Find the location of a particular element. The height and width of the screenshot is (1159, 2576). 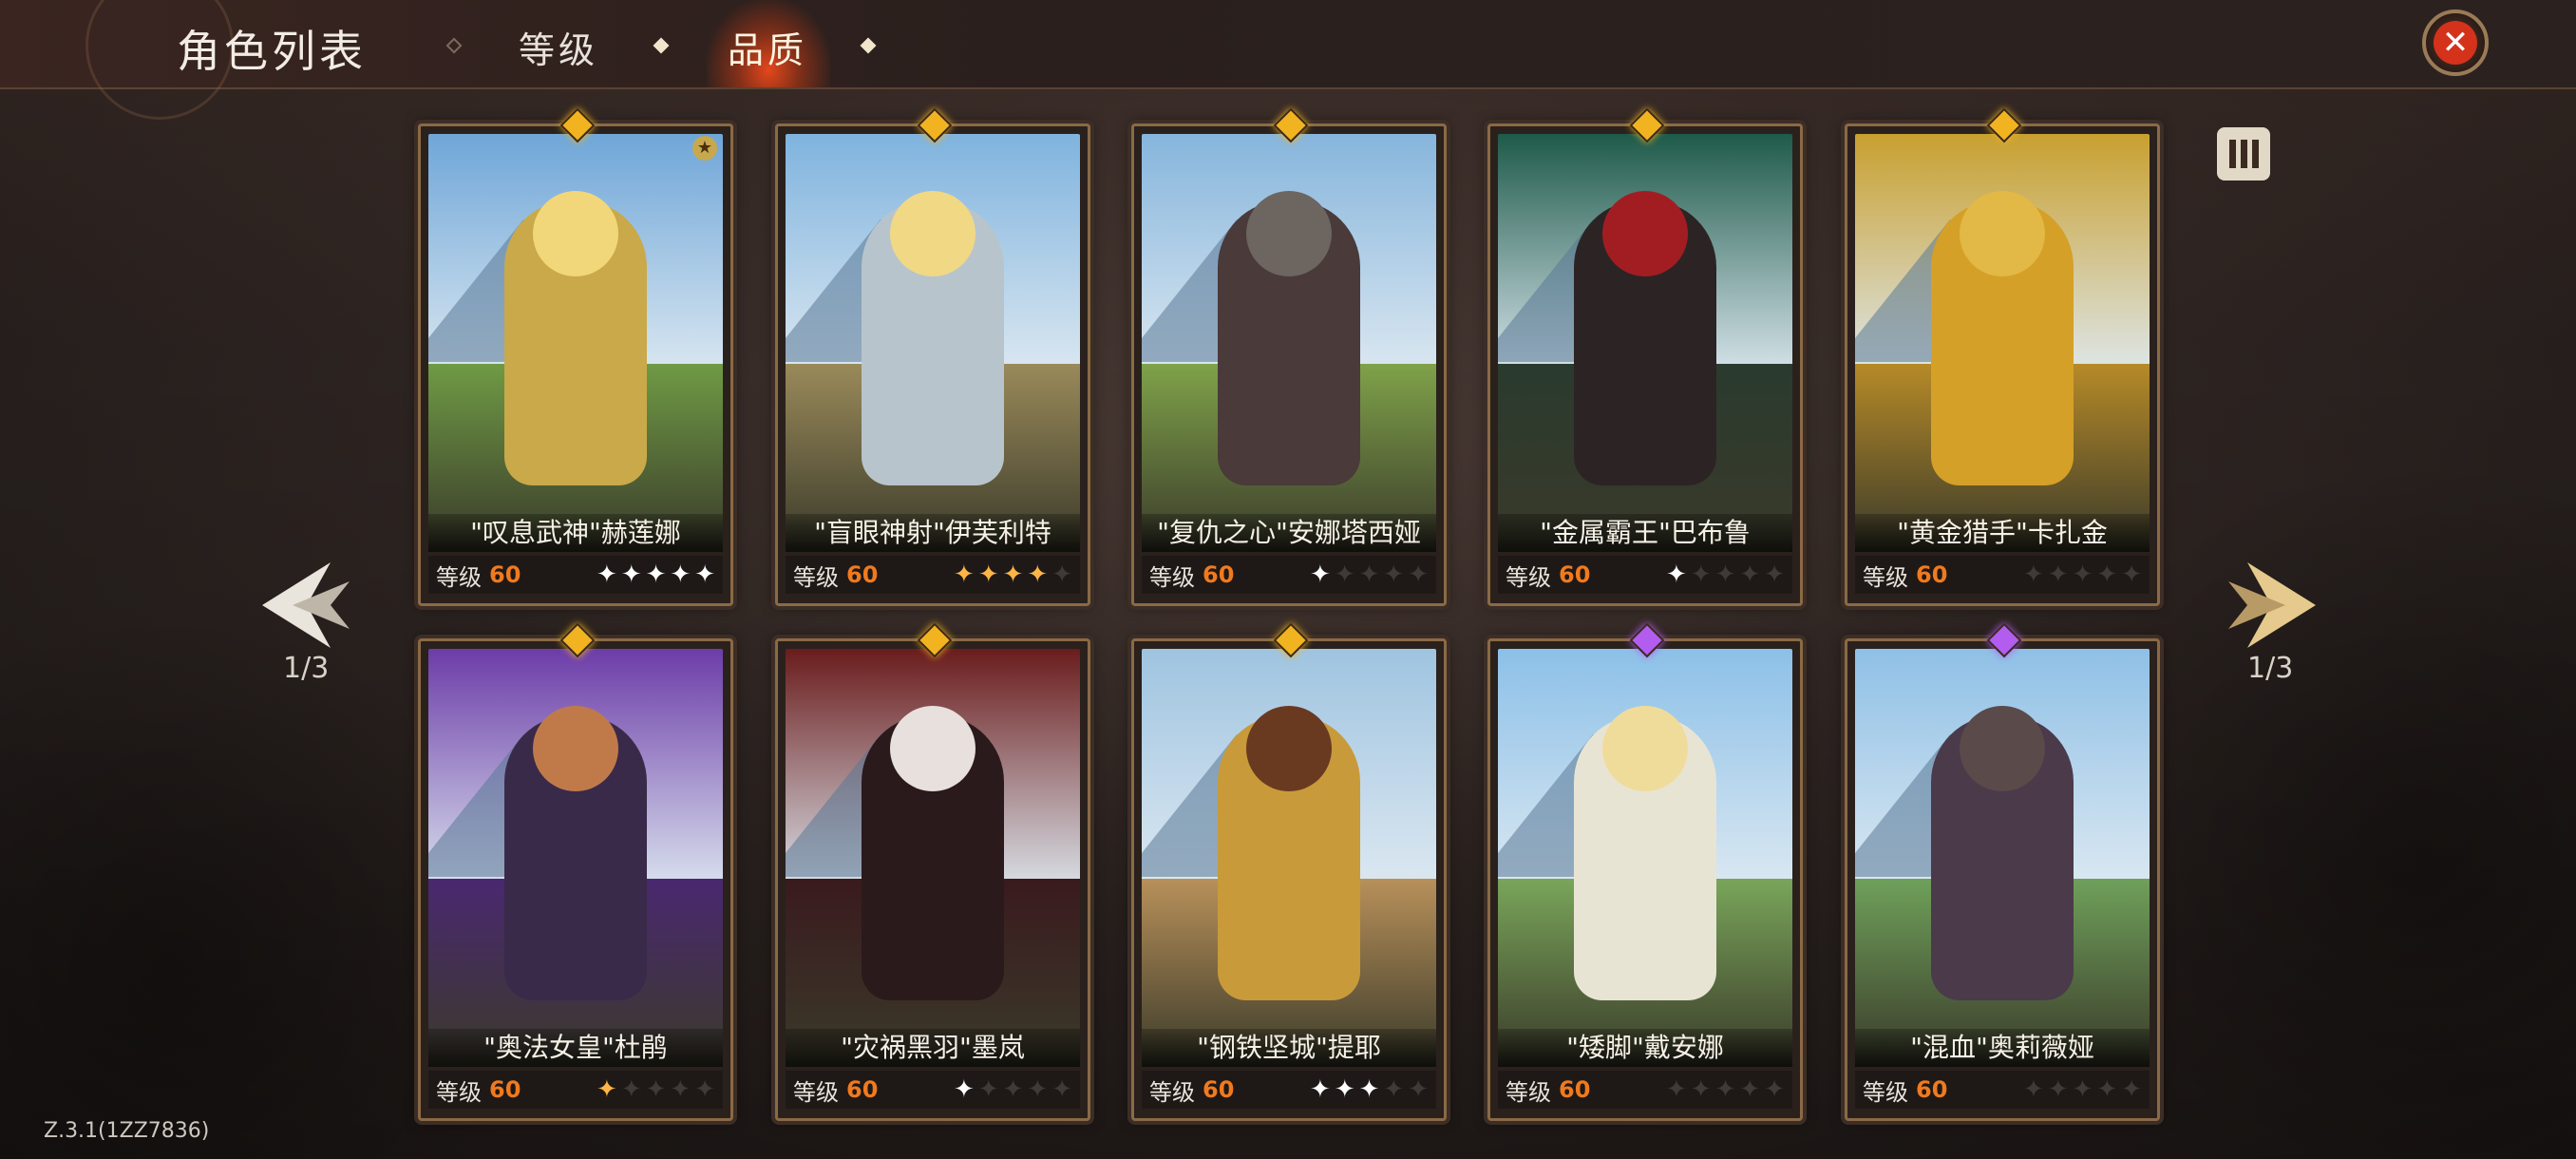

filter-menu-button is located at coordinates (2243, 153).